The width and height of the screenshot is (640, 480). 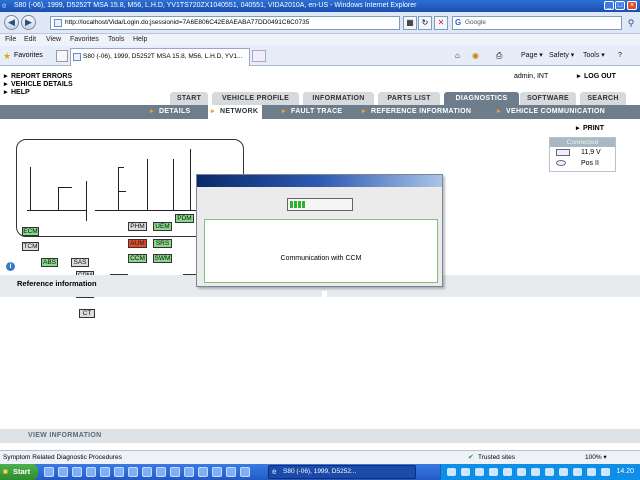 I want to click on ecu-tcm: TCM, so click(x=30, y=246).